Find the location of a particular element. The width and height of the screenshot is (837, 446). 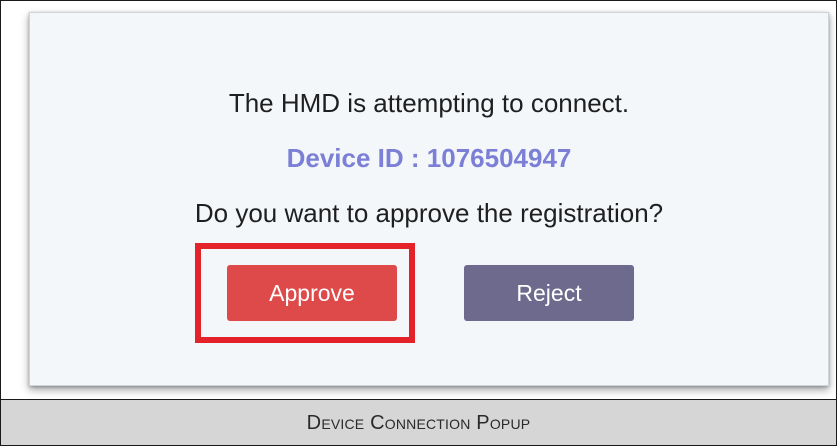

reject-button: Reject is located at coordinates (549, 293).